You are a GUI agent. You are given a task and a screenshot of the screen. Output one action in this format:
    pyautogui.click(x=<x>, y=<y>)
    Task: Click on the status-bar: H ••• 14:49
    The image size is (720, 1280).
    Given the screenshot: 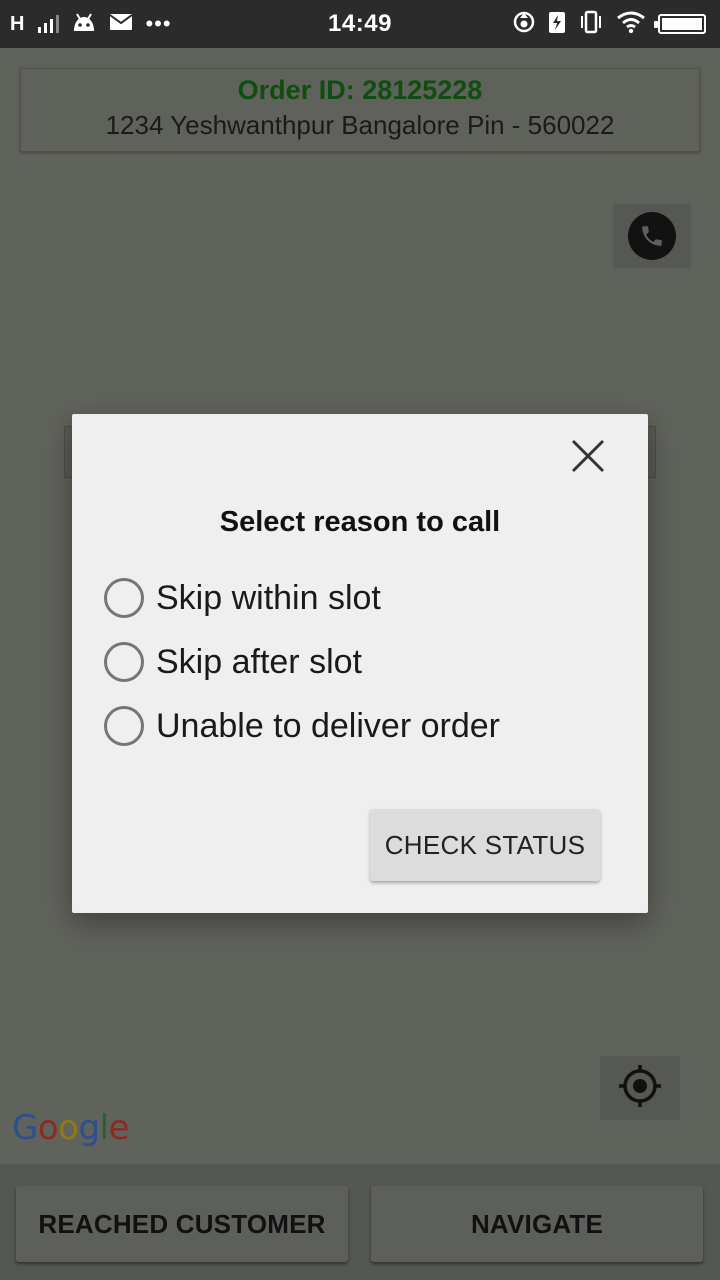 What is the action you would take?
    pyautogui.click(x=360, y=24)
    